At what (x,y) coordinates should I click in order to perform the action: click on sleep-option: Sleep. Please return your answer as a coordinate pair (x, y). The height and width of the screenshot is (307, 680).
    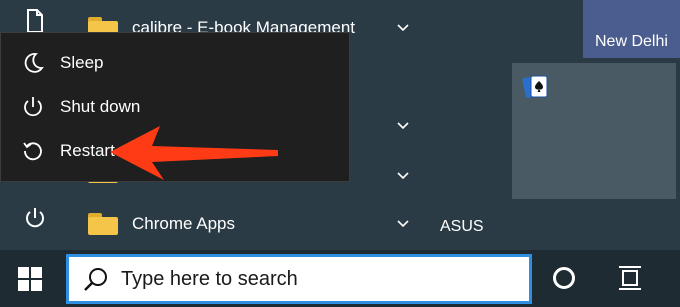
    Looking at the image, I should click on (175, 63).